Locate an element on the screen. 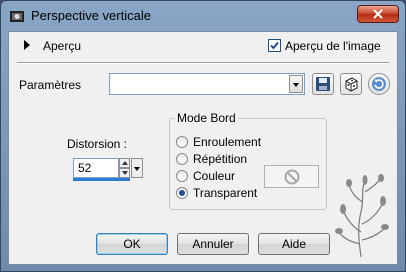 Image resolution: width=406 pixels, height=272 pixels. parametres-label: Paramètres is located at coordinates (50, 85).